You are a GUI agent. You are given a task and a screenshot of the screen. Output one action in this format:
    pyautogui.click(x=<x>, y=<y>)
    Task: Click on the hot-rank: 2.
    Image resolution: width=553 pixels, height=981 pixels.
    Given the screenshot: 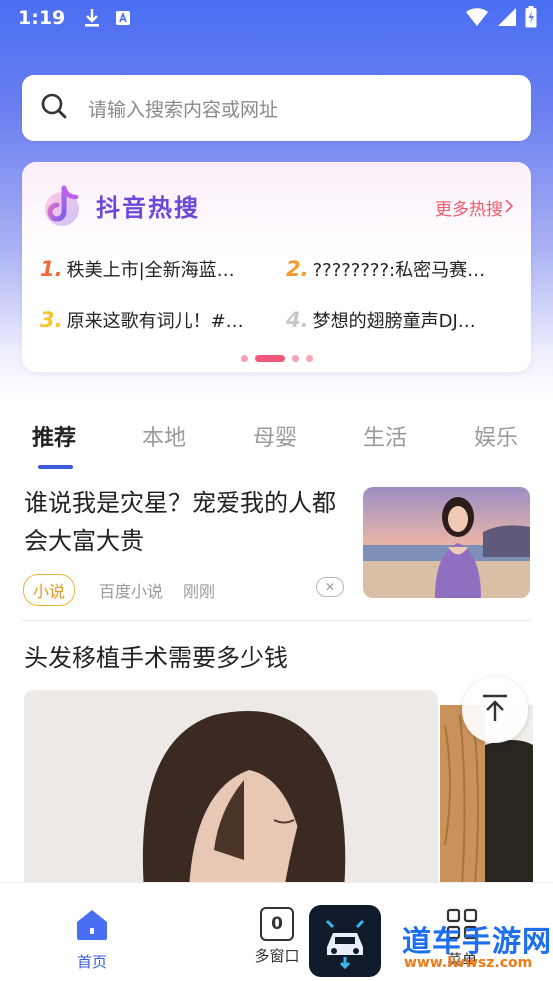 What is the action you would take?
    pyautogui.click(x=297, y=269)
    